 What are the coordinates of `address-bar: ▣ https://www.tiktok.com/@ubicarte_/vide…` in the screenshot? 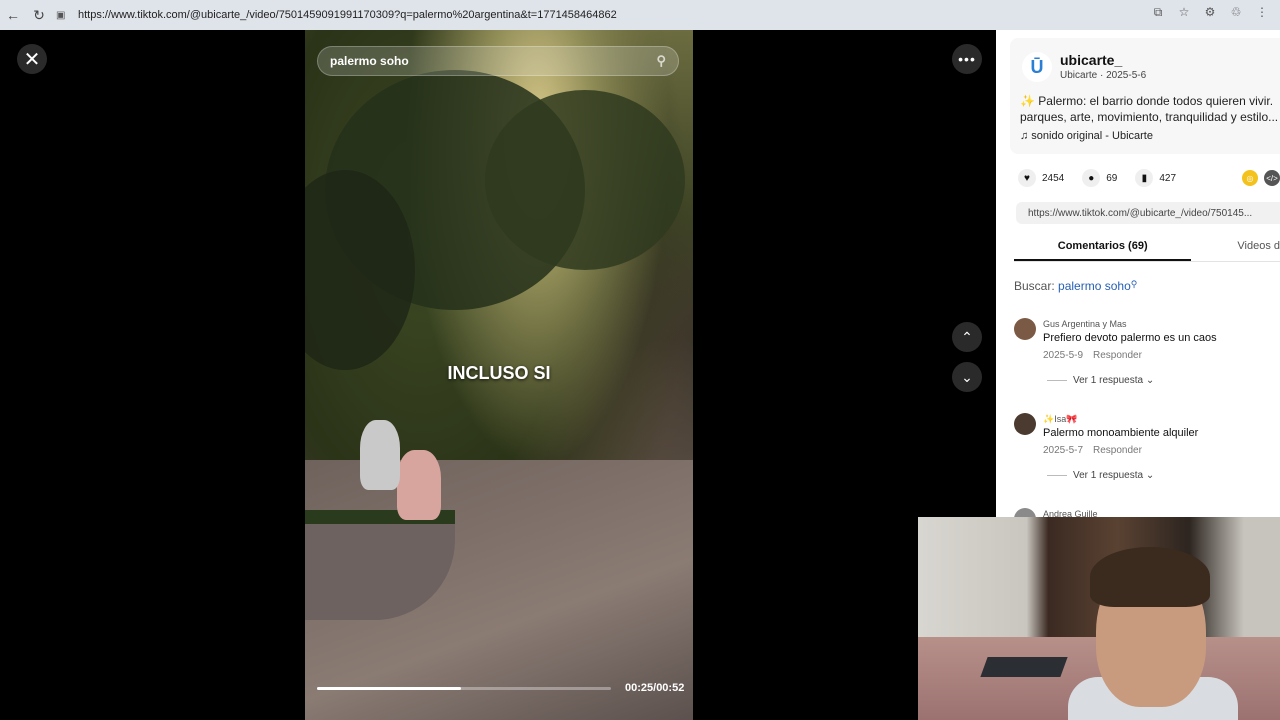 It's located at (601, 15).